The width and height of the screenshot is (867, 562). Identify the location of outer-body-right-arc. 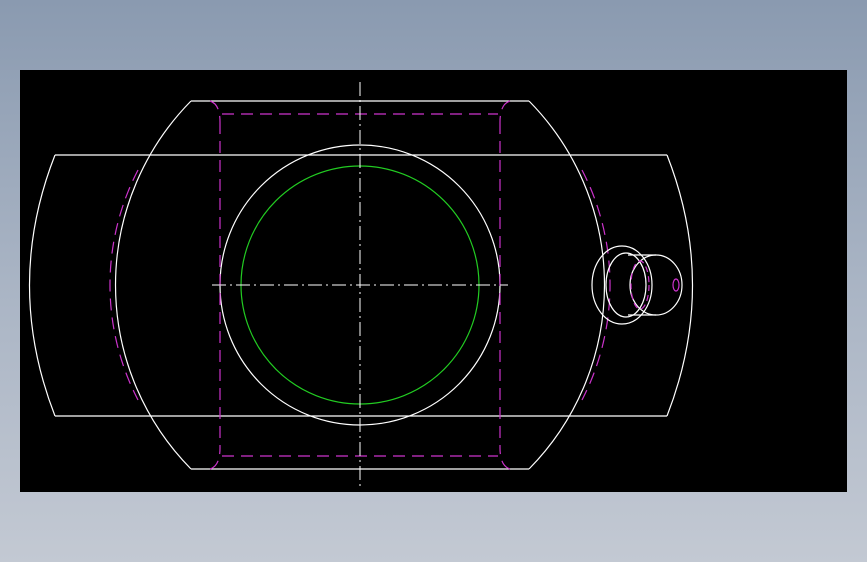
(680, 285).